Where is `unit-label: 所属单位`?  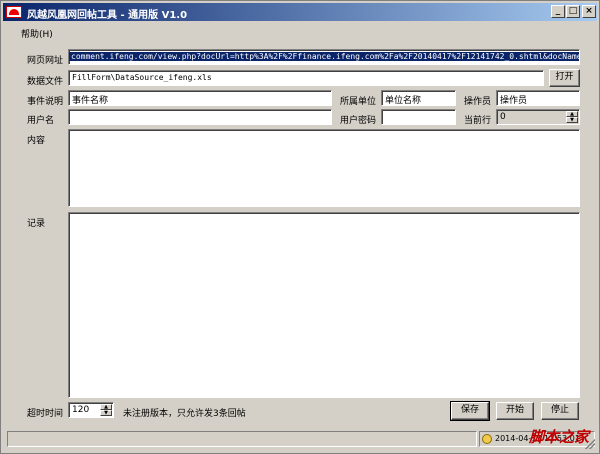 unit-label: 所属单位 is located at coordinates (358, 102).